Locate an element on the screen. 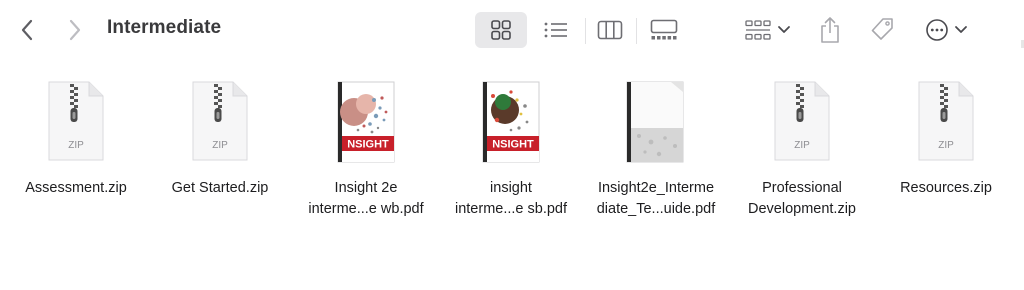 The width and height of the screenshot is (1024, 290). chevron-left-icon is located at coordinates (27, 30).